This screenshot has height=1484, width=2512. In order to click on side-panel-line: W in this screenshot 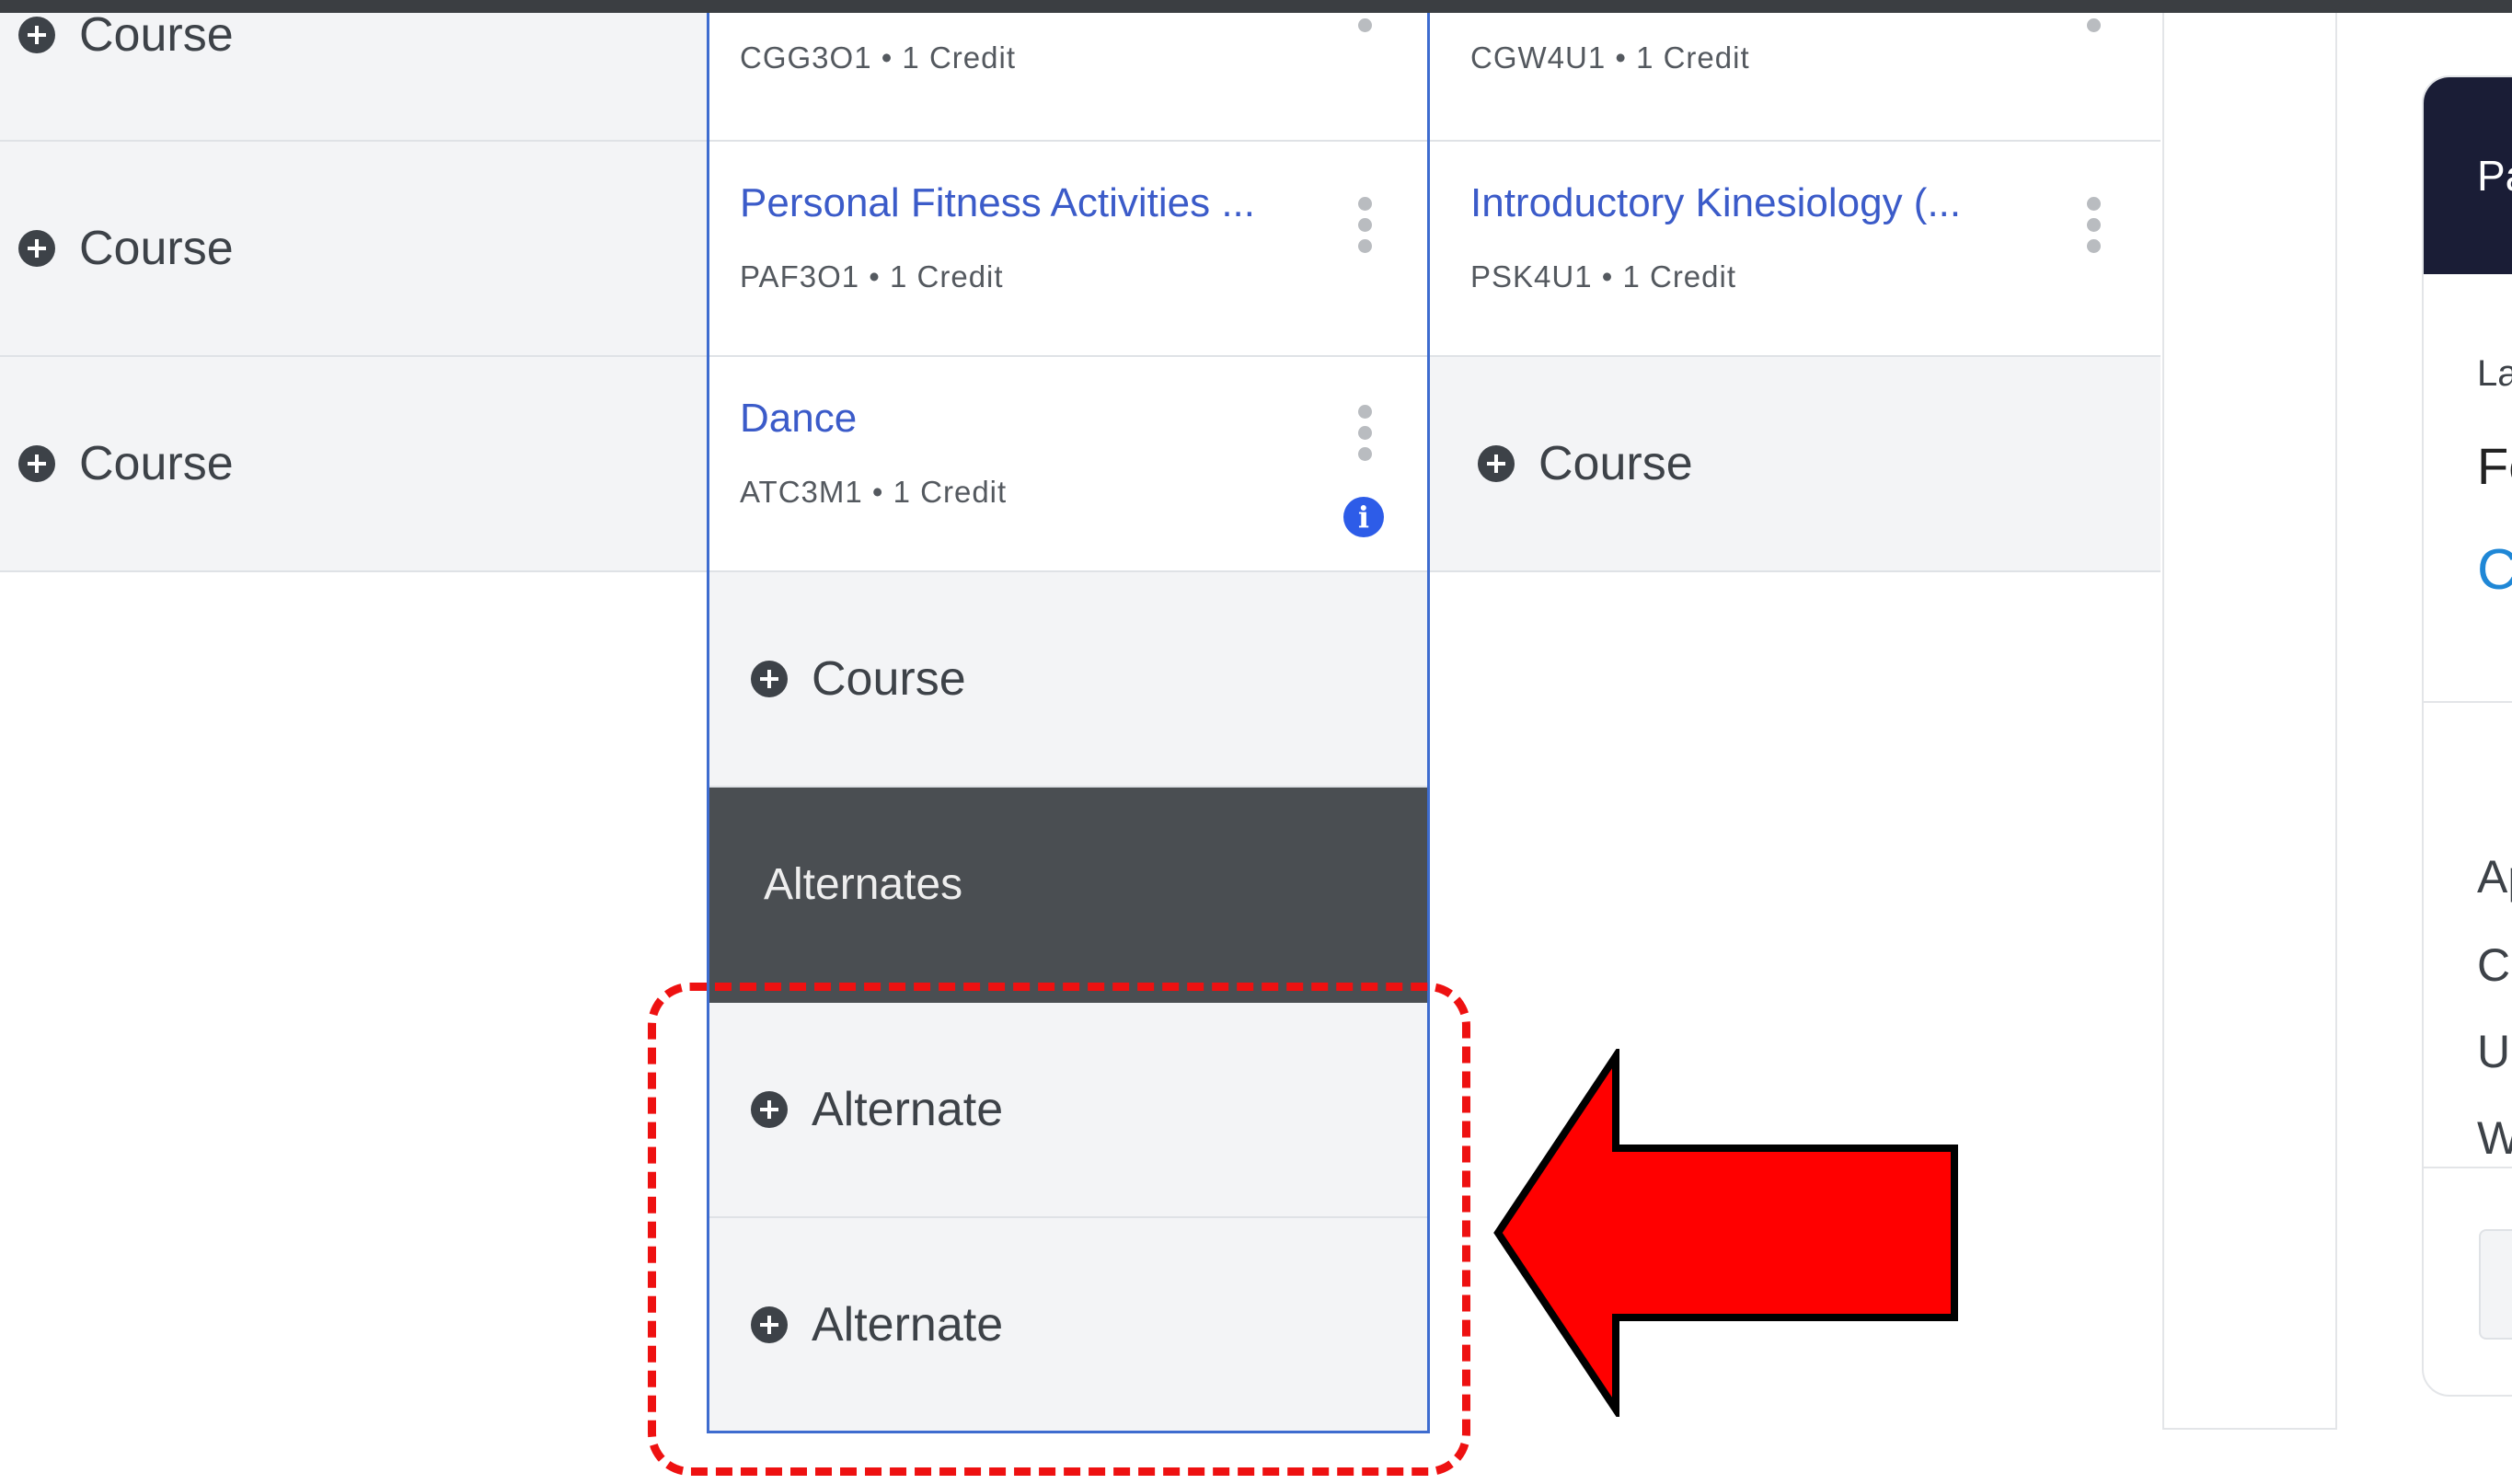, I will do `click(2494, 1138)`.